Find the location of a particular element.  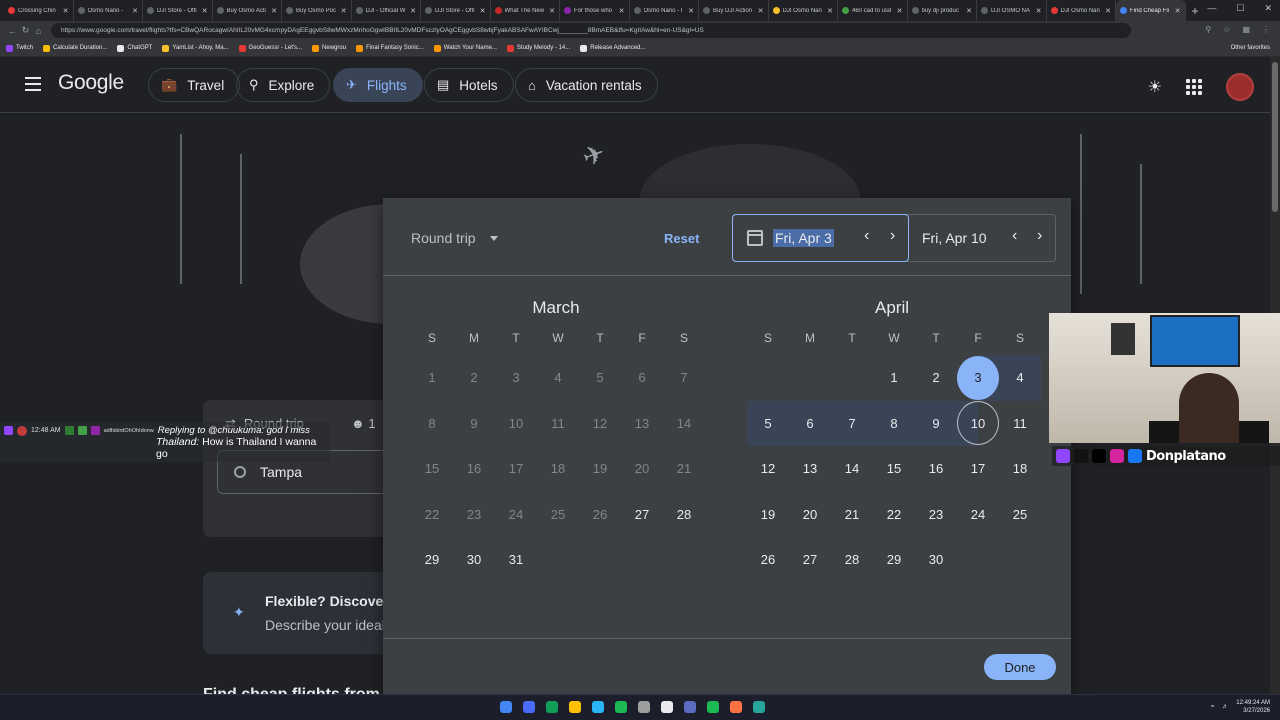

page-scrollbar-thumb is located at coordinates (1275, 137).